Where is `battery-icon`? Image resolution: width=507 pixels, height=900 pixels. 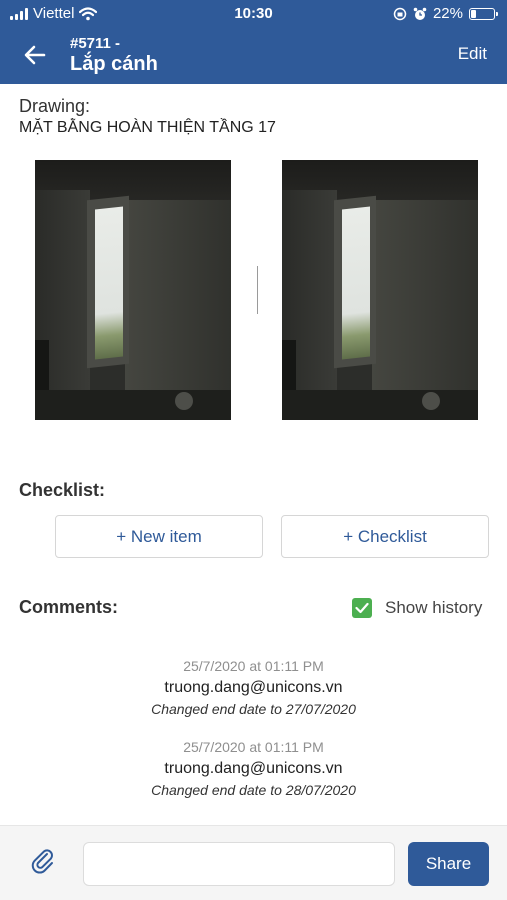
battery-icon is located at coordinates (483, 13).